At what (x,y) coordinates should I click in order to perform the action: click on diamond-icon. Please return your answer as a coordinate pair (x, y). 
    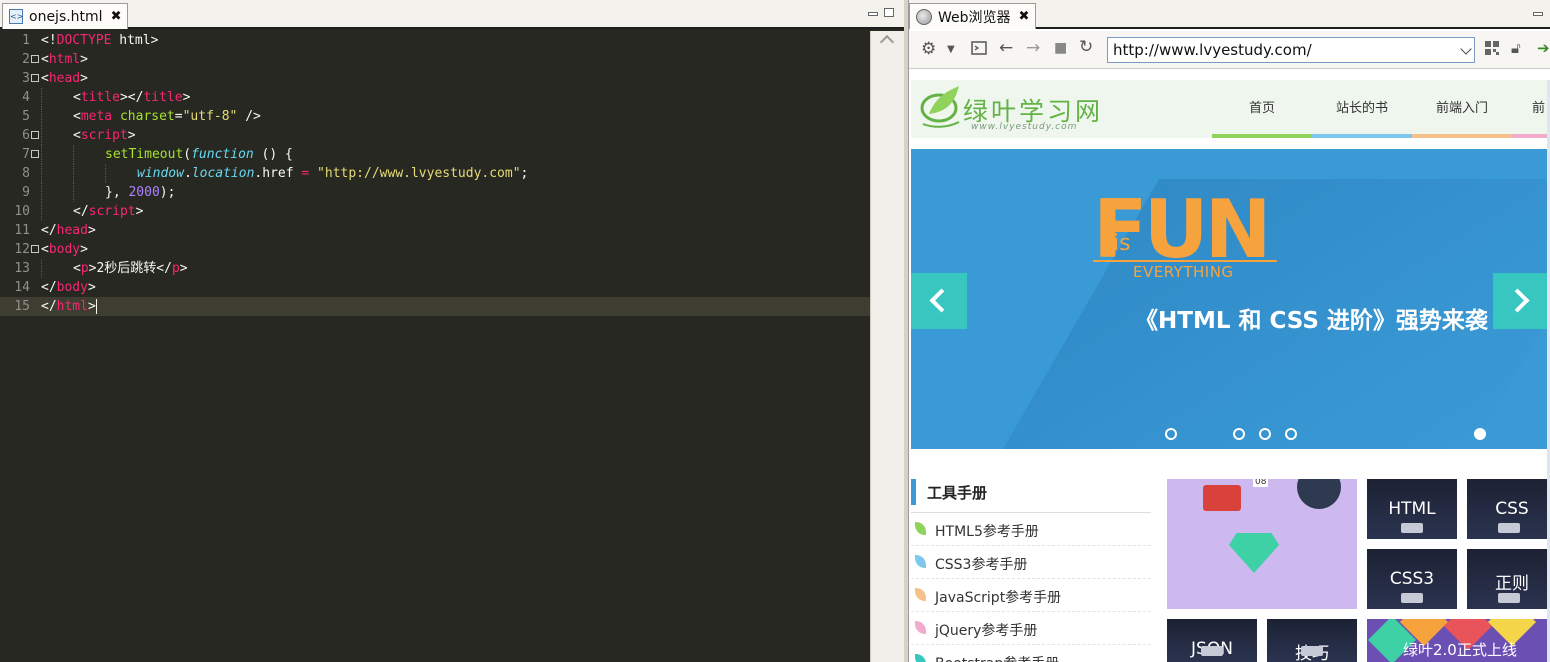
    Looking at the image, I should click on (1254, 553).